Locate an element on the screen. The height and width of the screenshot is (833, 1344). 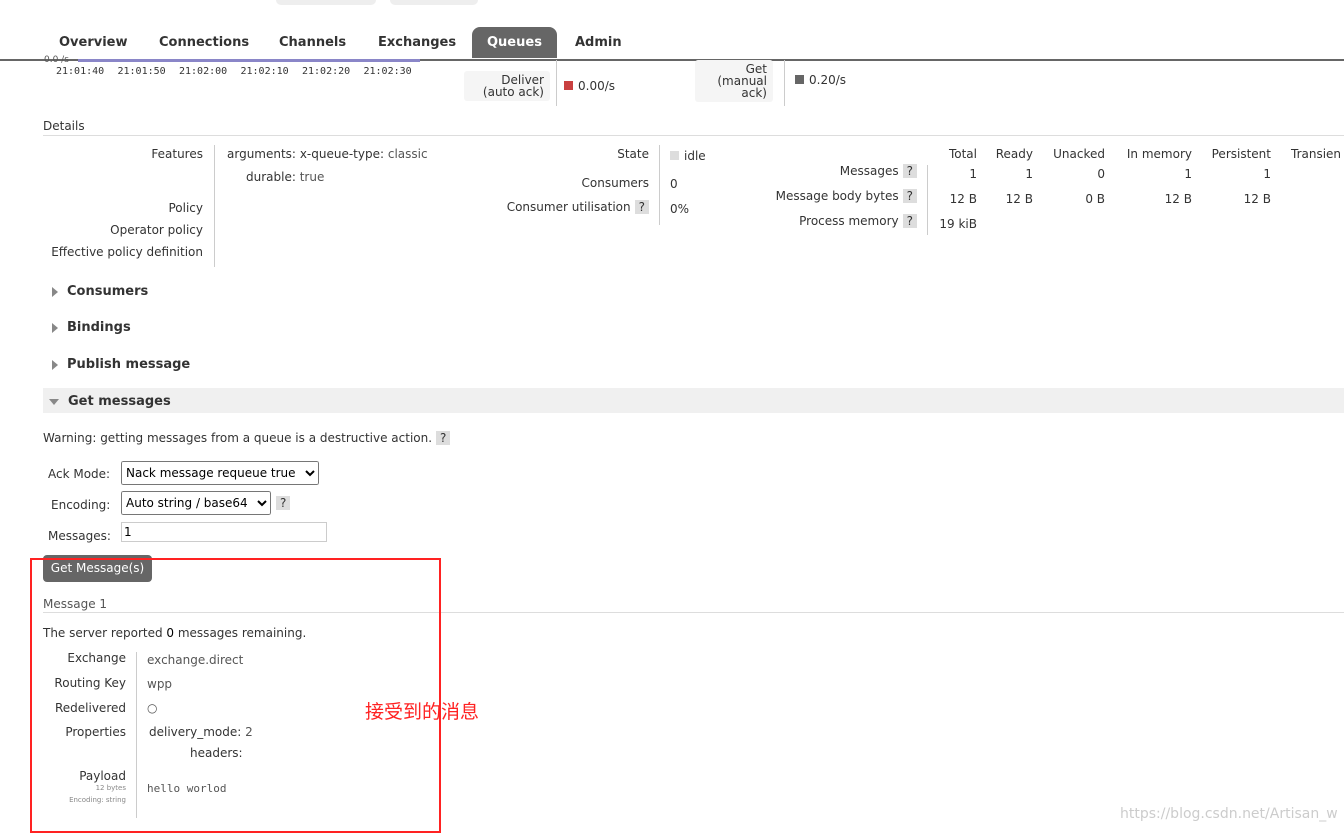
encoding-select: Auto string / base64 is located at coordinates (196, 503).